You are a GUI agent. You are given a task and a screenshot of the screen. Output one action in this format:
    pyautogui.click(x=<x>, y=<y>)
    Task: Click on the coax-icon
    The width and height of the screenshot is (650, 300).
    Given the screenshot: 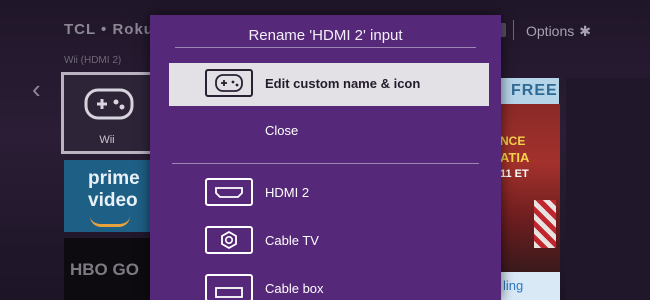 What is the action you would take?
    pyautogui.click(x=229, y=240)
    